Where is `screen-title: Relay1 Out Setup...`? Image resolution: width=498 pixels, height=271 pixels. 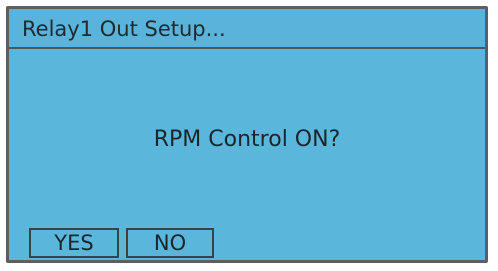 screen-title: Relay1 Out Setup... is located at coordinates (124, 29).